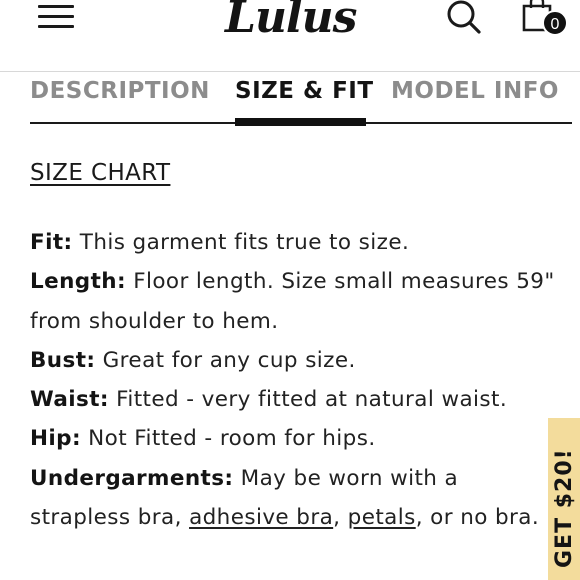 This screenshot has width=580, height=580. I want to click on fit-detail: Fit: This garment fits true to size., so click(295, 242).